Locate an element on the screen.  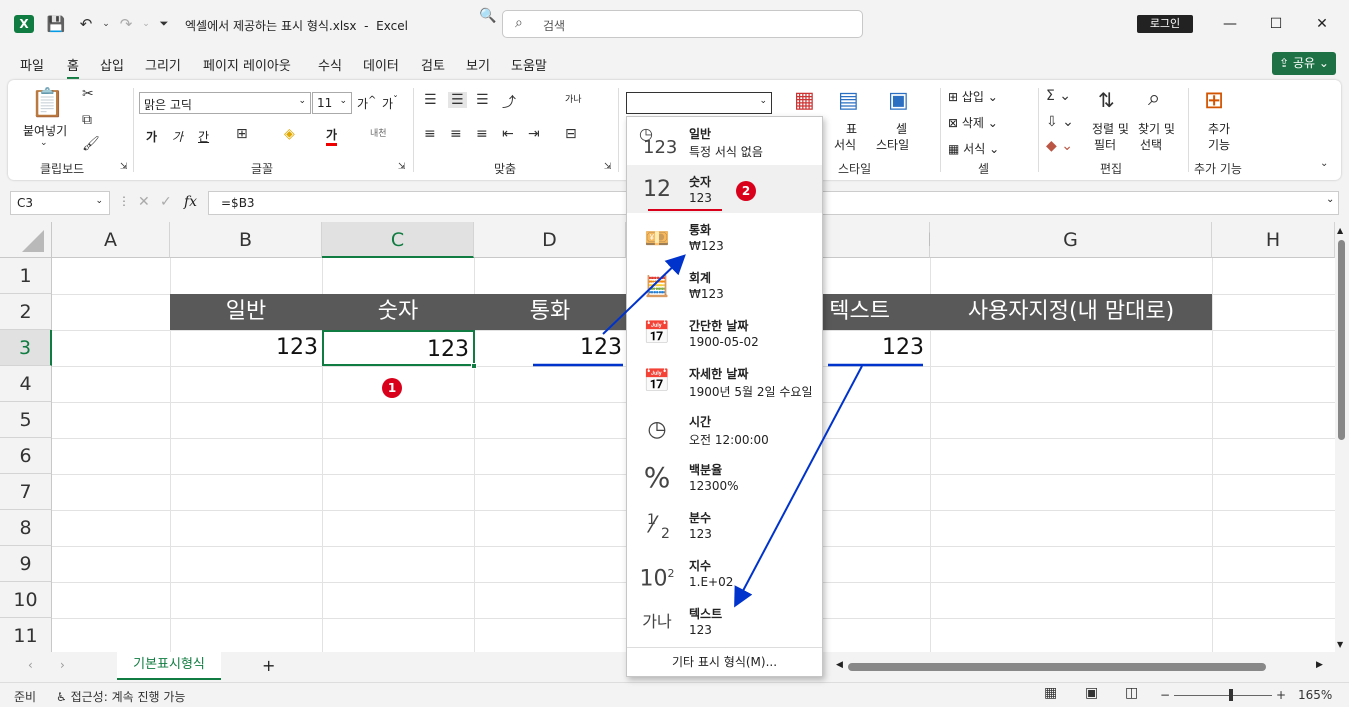
annotation-arrow-to-text is located at coordinates (798, 486).